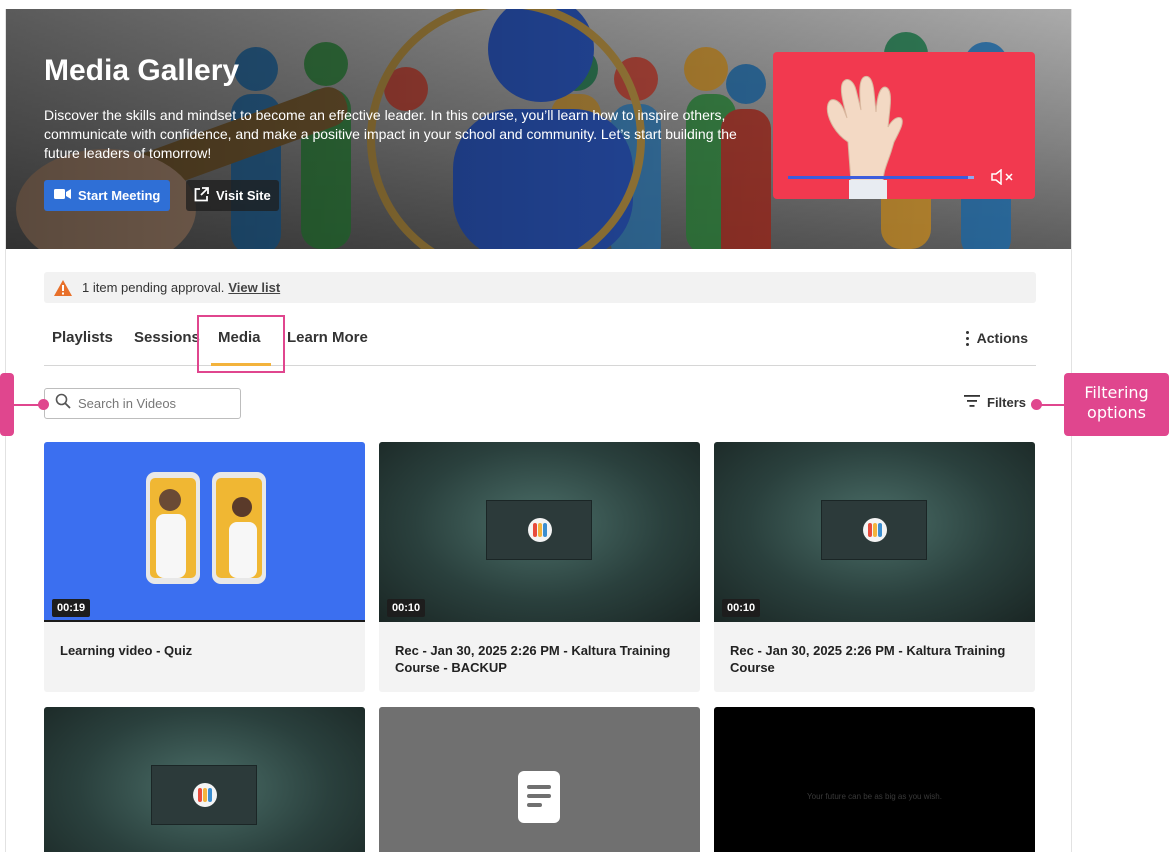  What do you see at coordinates (874, 796) in the screenshot?
I see `thumbnail-caption: Your future can be as big as you wish.` at bounding box center [874, 796].